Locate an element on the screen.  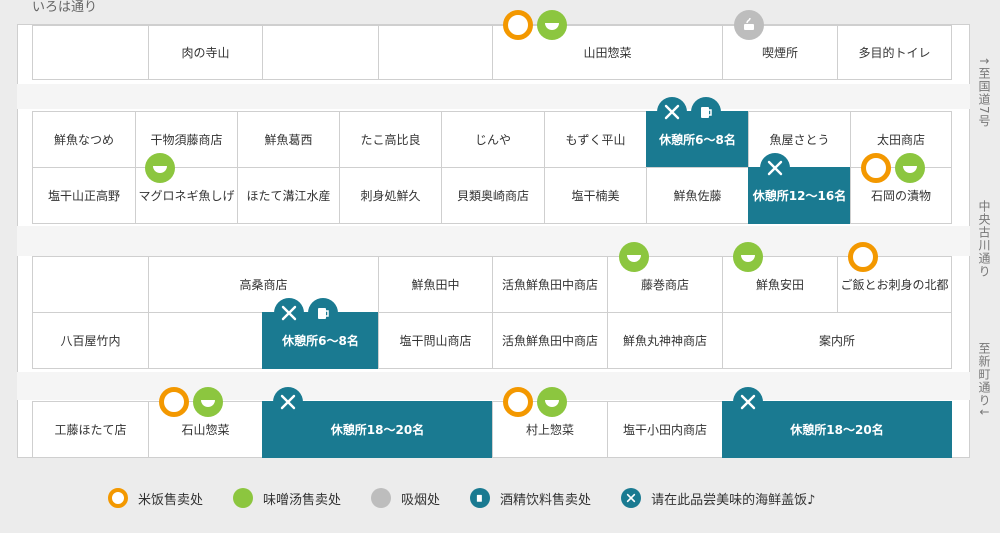
legend-label: 请在此品尝美味的海鲜盖饭♪ is located at coordinates (733, 500).